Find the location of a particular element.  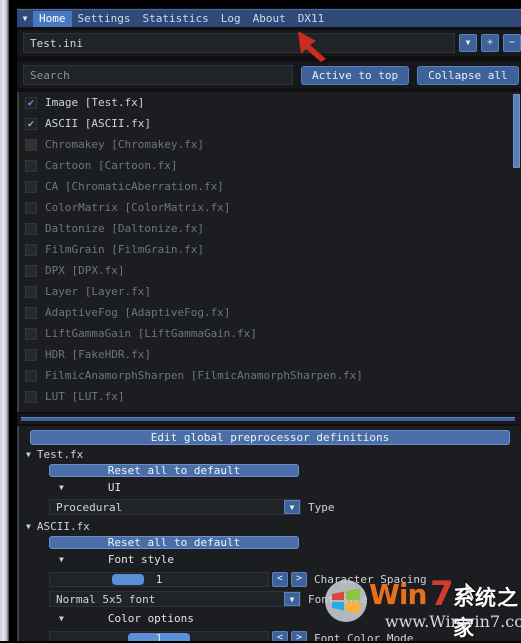

annotation-arrow is located at coordinates (312, 46).